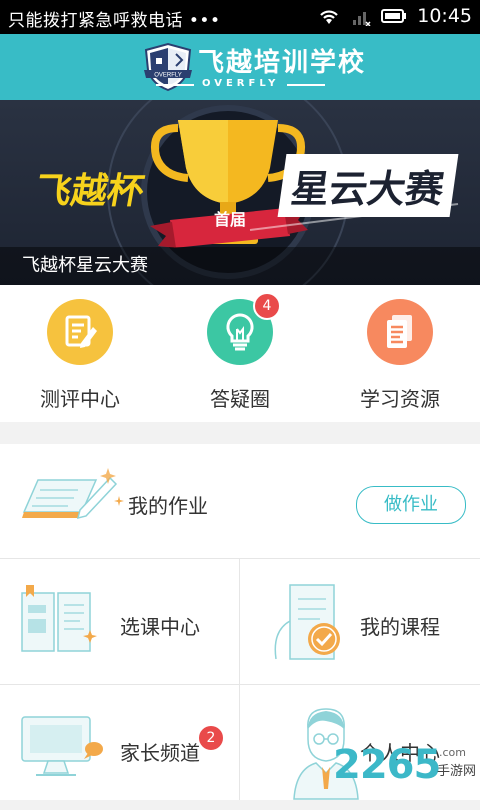 This screenshot has width=480, height=810. I want to click on site-watermark: 2265 .com 手游网, so click(406, 769).